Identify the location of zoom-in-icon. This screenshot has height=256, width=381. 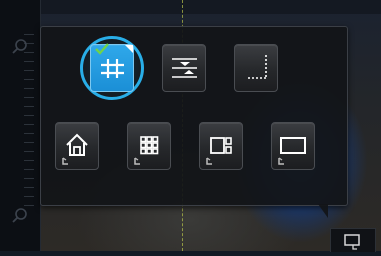
(20, 47).